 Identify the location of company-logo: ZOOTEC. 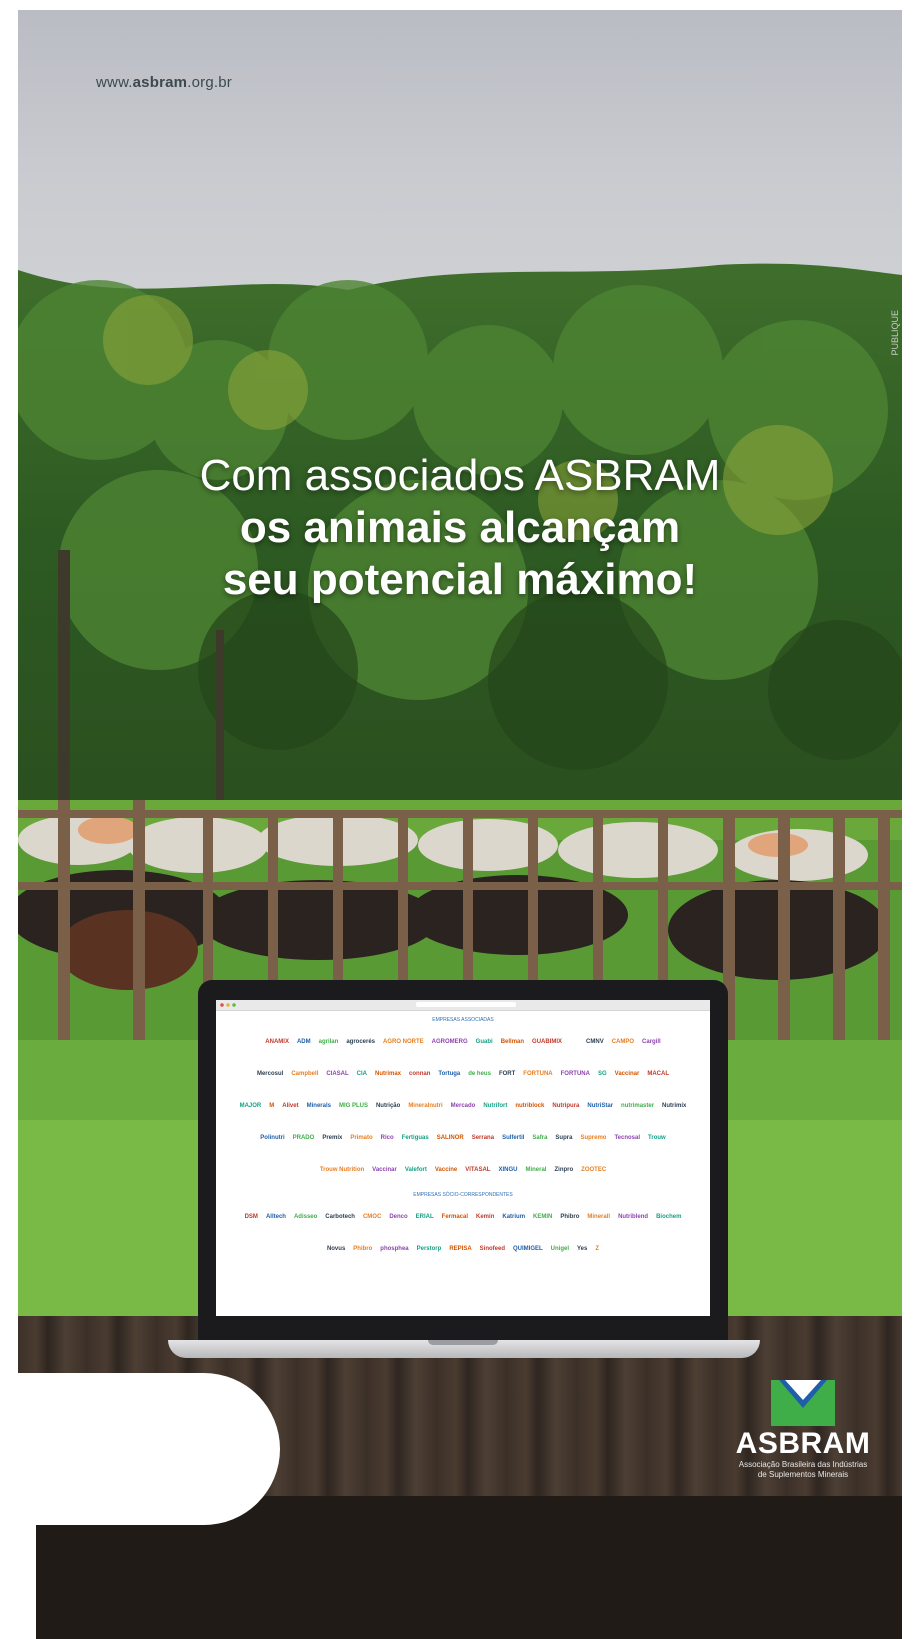
(593, 1170).